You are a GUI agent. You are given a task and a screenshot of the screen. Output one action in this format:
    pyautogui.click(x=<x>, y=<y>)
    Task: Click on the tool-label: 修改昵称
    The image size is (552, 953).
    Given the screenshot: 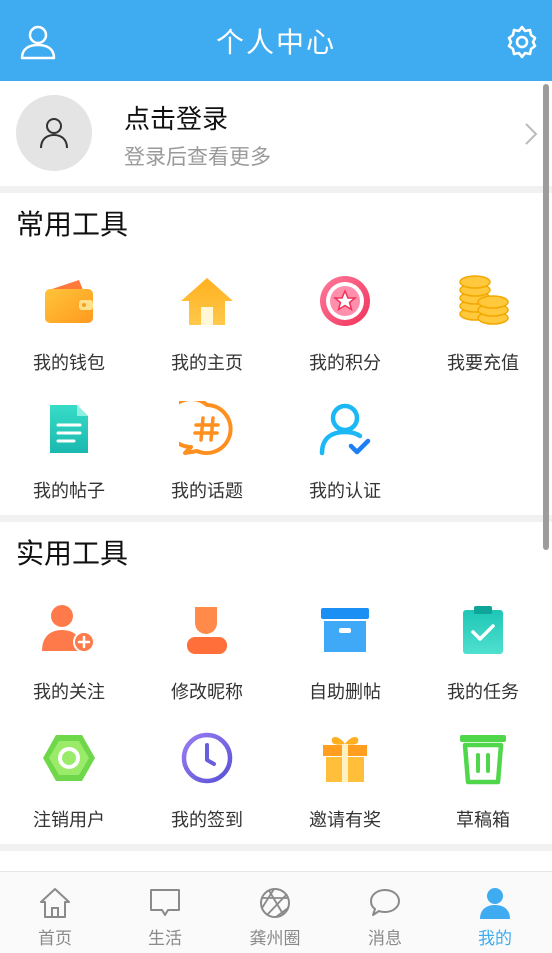 What is the action you would take?
    pyautogui.click(x=207, y=692)
    